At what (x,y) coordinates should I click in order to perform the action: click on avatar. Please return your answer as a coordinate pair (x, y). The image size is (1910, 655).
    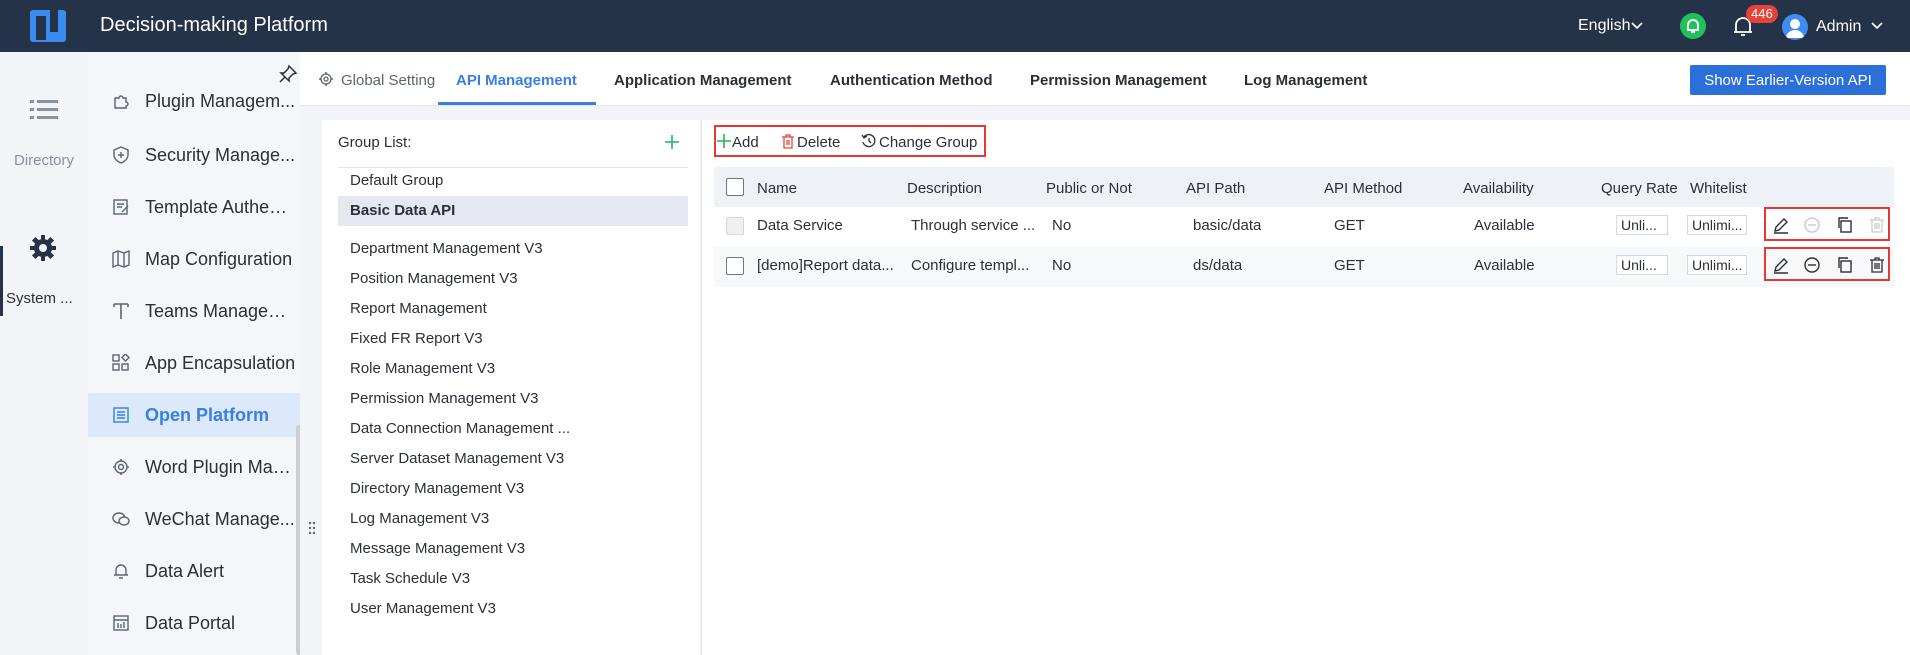
    Looking at the image, I should click on (1795, 27).